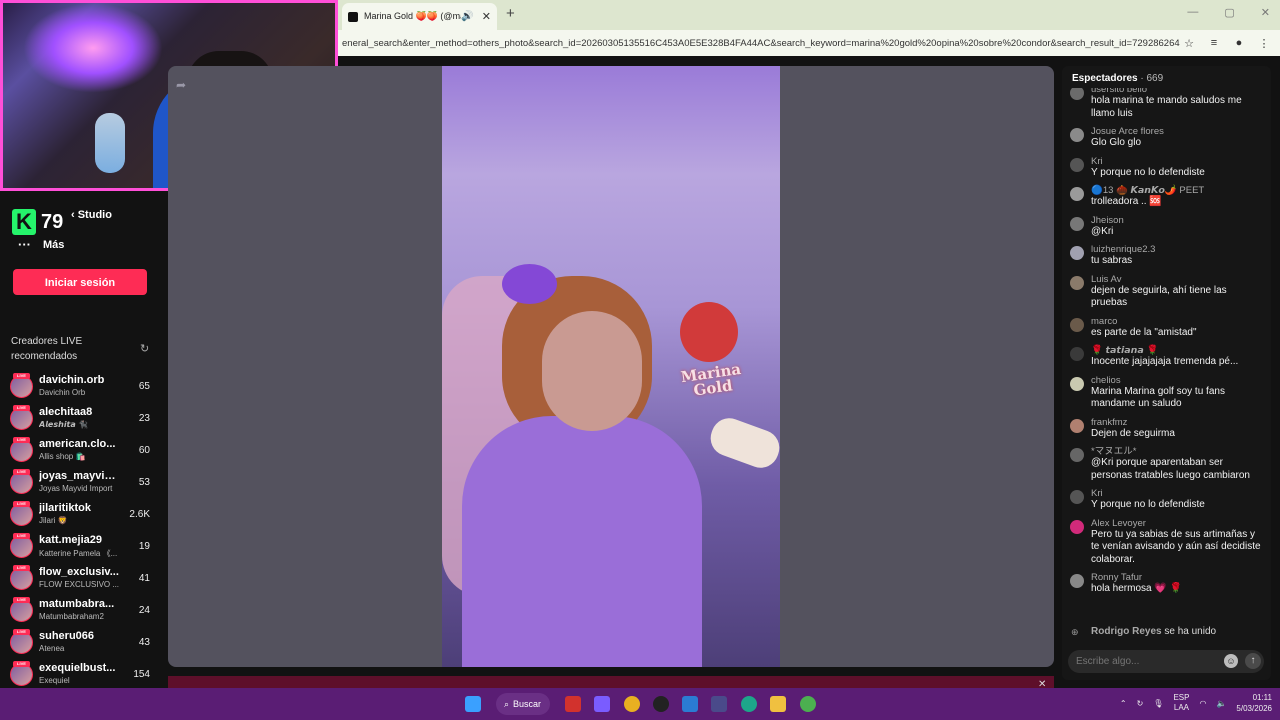 Image resolution: width=1280 pixels, height=720 pixels. I want to click on close-window-icon: ✕, so click(1265, 12).